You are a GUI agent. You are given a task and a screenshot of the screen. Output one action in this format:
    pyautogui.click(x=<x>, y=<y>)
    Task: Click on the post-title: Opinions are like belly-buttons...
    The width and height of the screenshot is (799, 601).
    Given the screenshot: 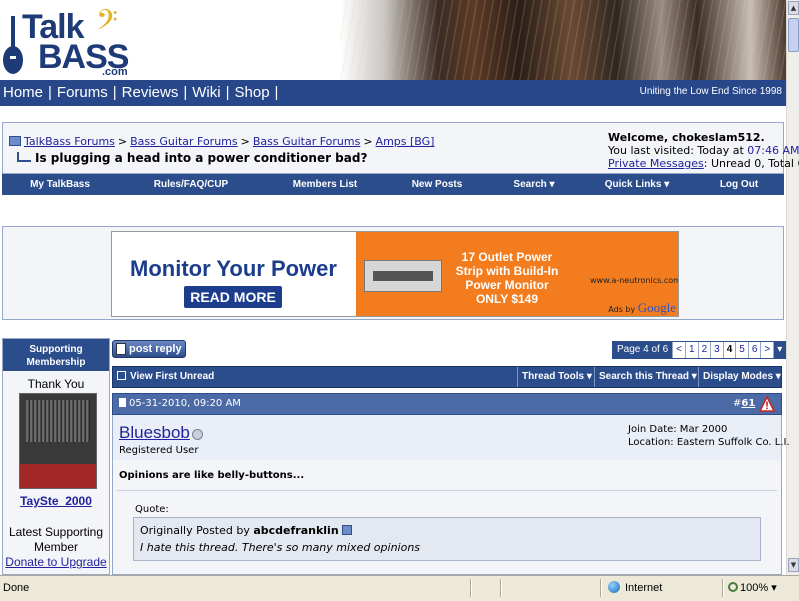 What is the action you would take?
    pyautogui.click(x=212, y=475)
    